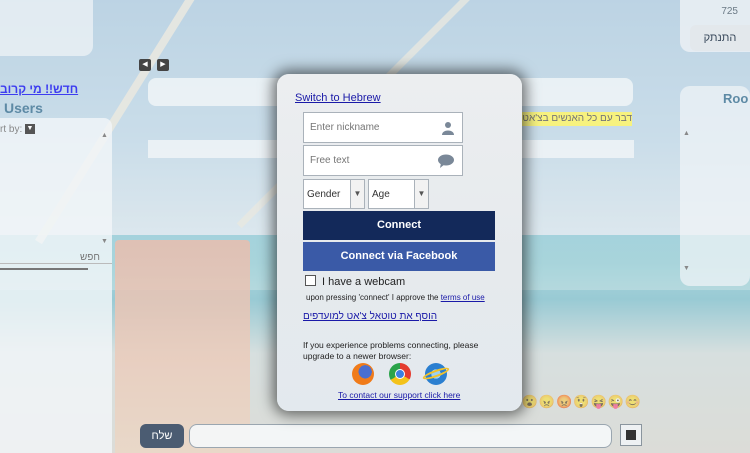 This screenshot has height=453, width=750. I want to click on search-divider, so click(56, 263).